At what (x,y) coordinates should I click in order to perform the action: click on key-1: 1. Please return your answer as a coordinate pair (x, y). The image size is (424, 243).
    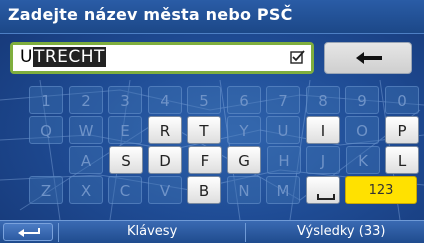
    Looking at the image, I should click on (46, 100).